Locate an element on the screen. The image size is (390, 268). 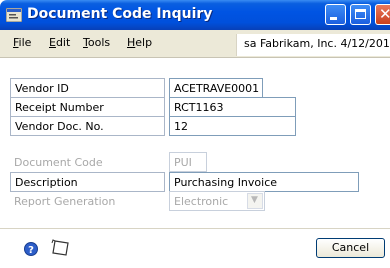
report-generation-value: Electronic is located at coordinates (201, 201).